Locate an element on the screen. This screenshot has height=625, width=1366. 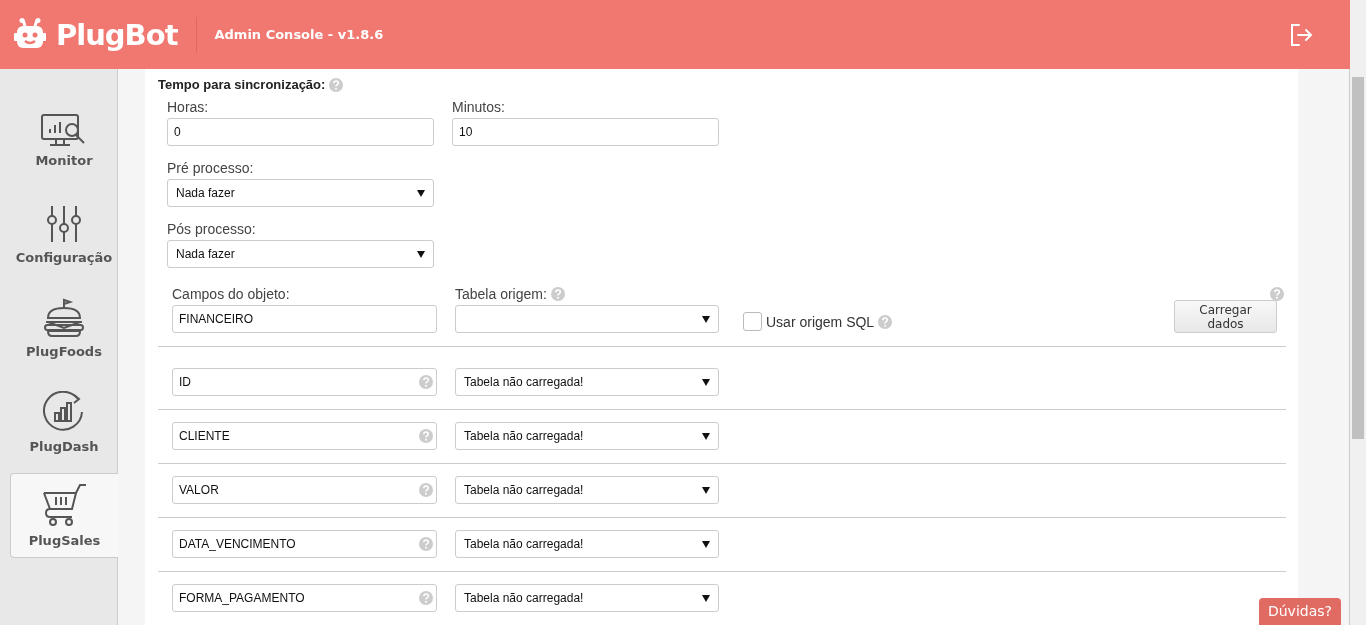
sidebar-item: PlugFoods is located at coordinates (64, 328).